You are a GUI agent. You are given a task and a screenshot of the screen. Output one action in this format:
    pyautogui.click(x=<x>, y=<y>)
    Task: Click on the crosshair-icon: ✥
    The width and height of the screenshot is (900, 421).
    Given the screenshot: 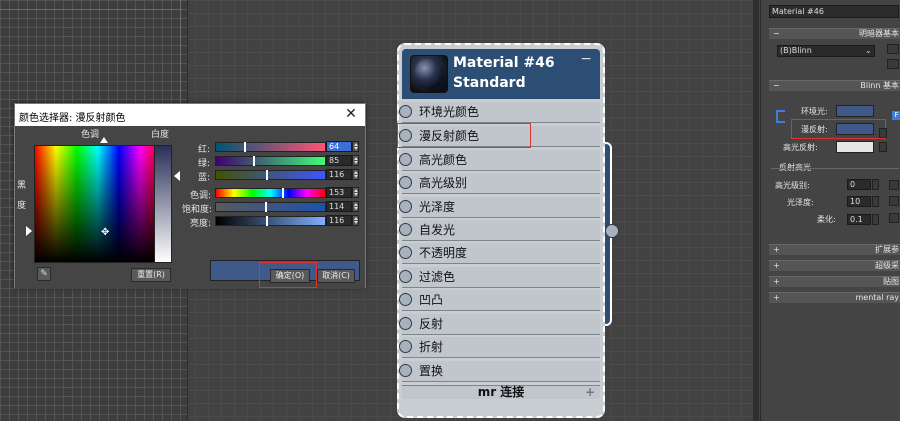 What is the action you would take?
    pyautogui.click(x=105, y=232)
    